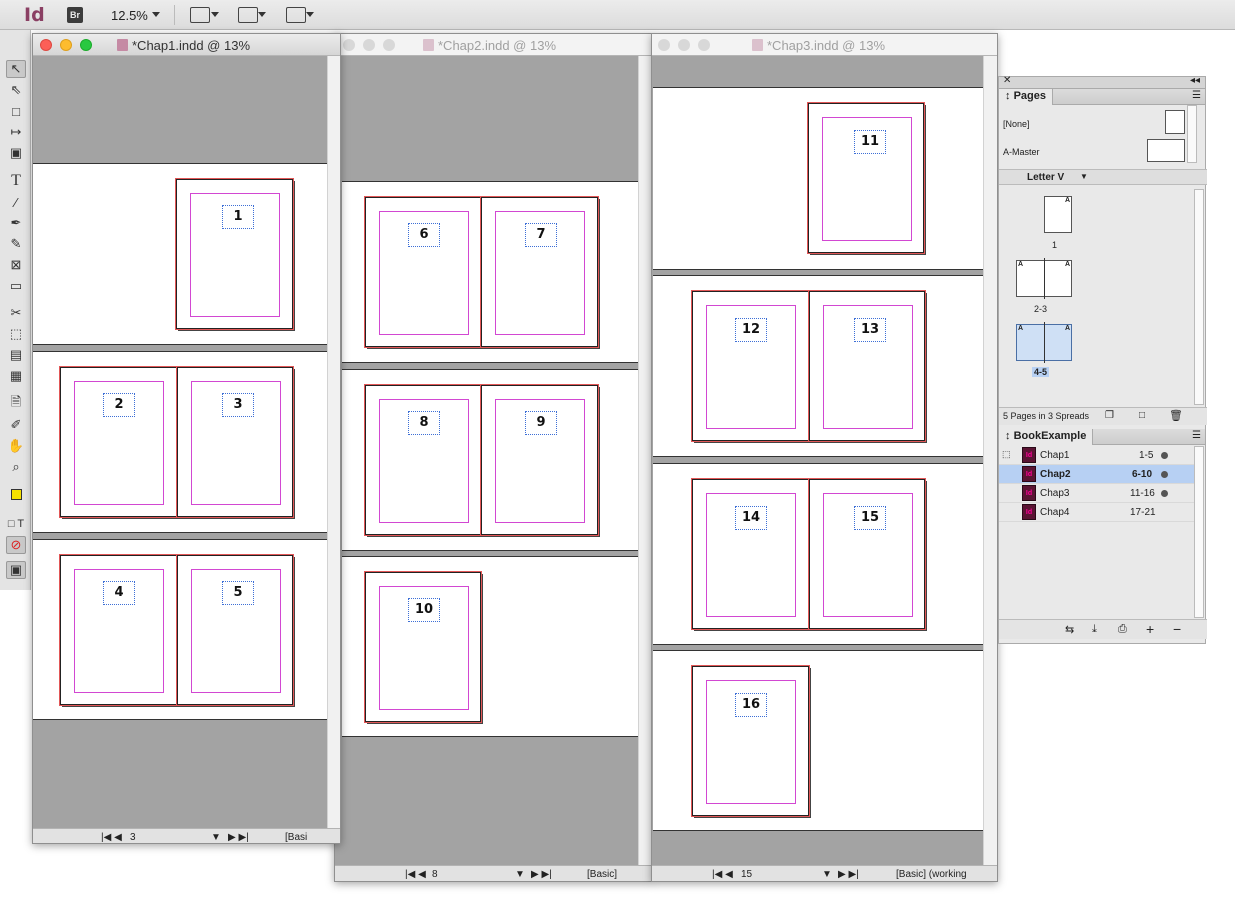  What do you see at coordinates (1044, 342) in the screenshot?
I see `spread-thumbnail-selected: AA` at bounding box center [1044, 342].